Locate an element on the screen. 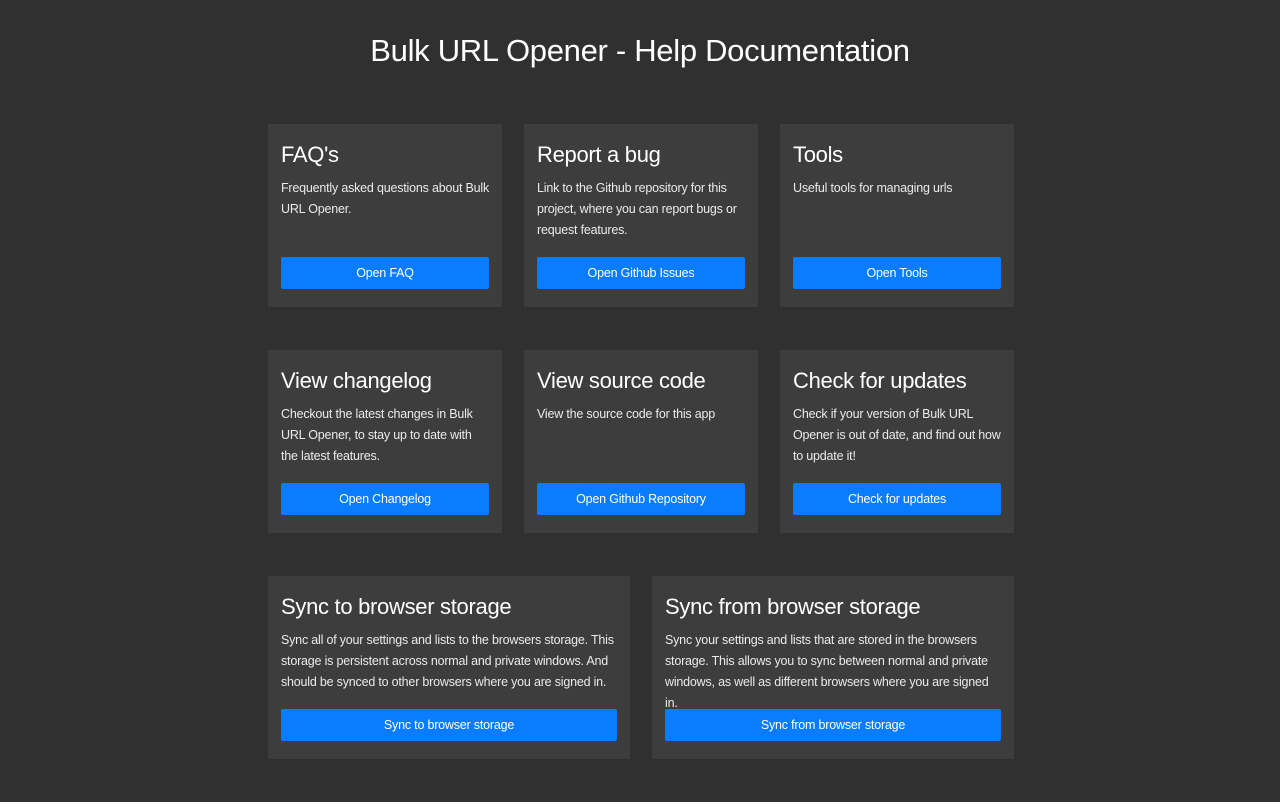 The image size is (1280, 802). changelog-card-title: View changelog is located at coordinates (356, 380).